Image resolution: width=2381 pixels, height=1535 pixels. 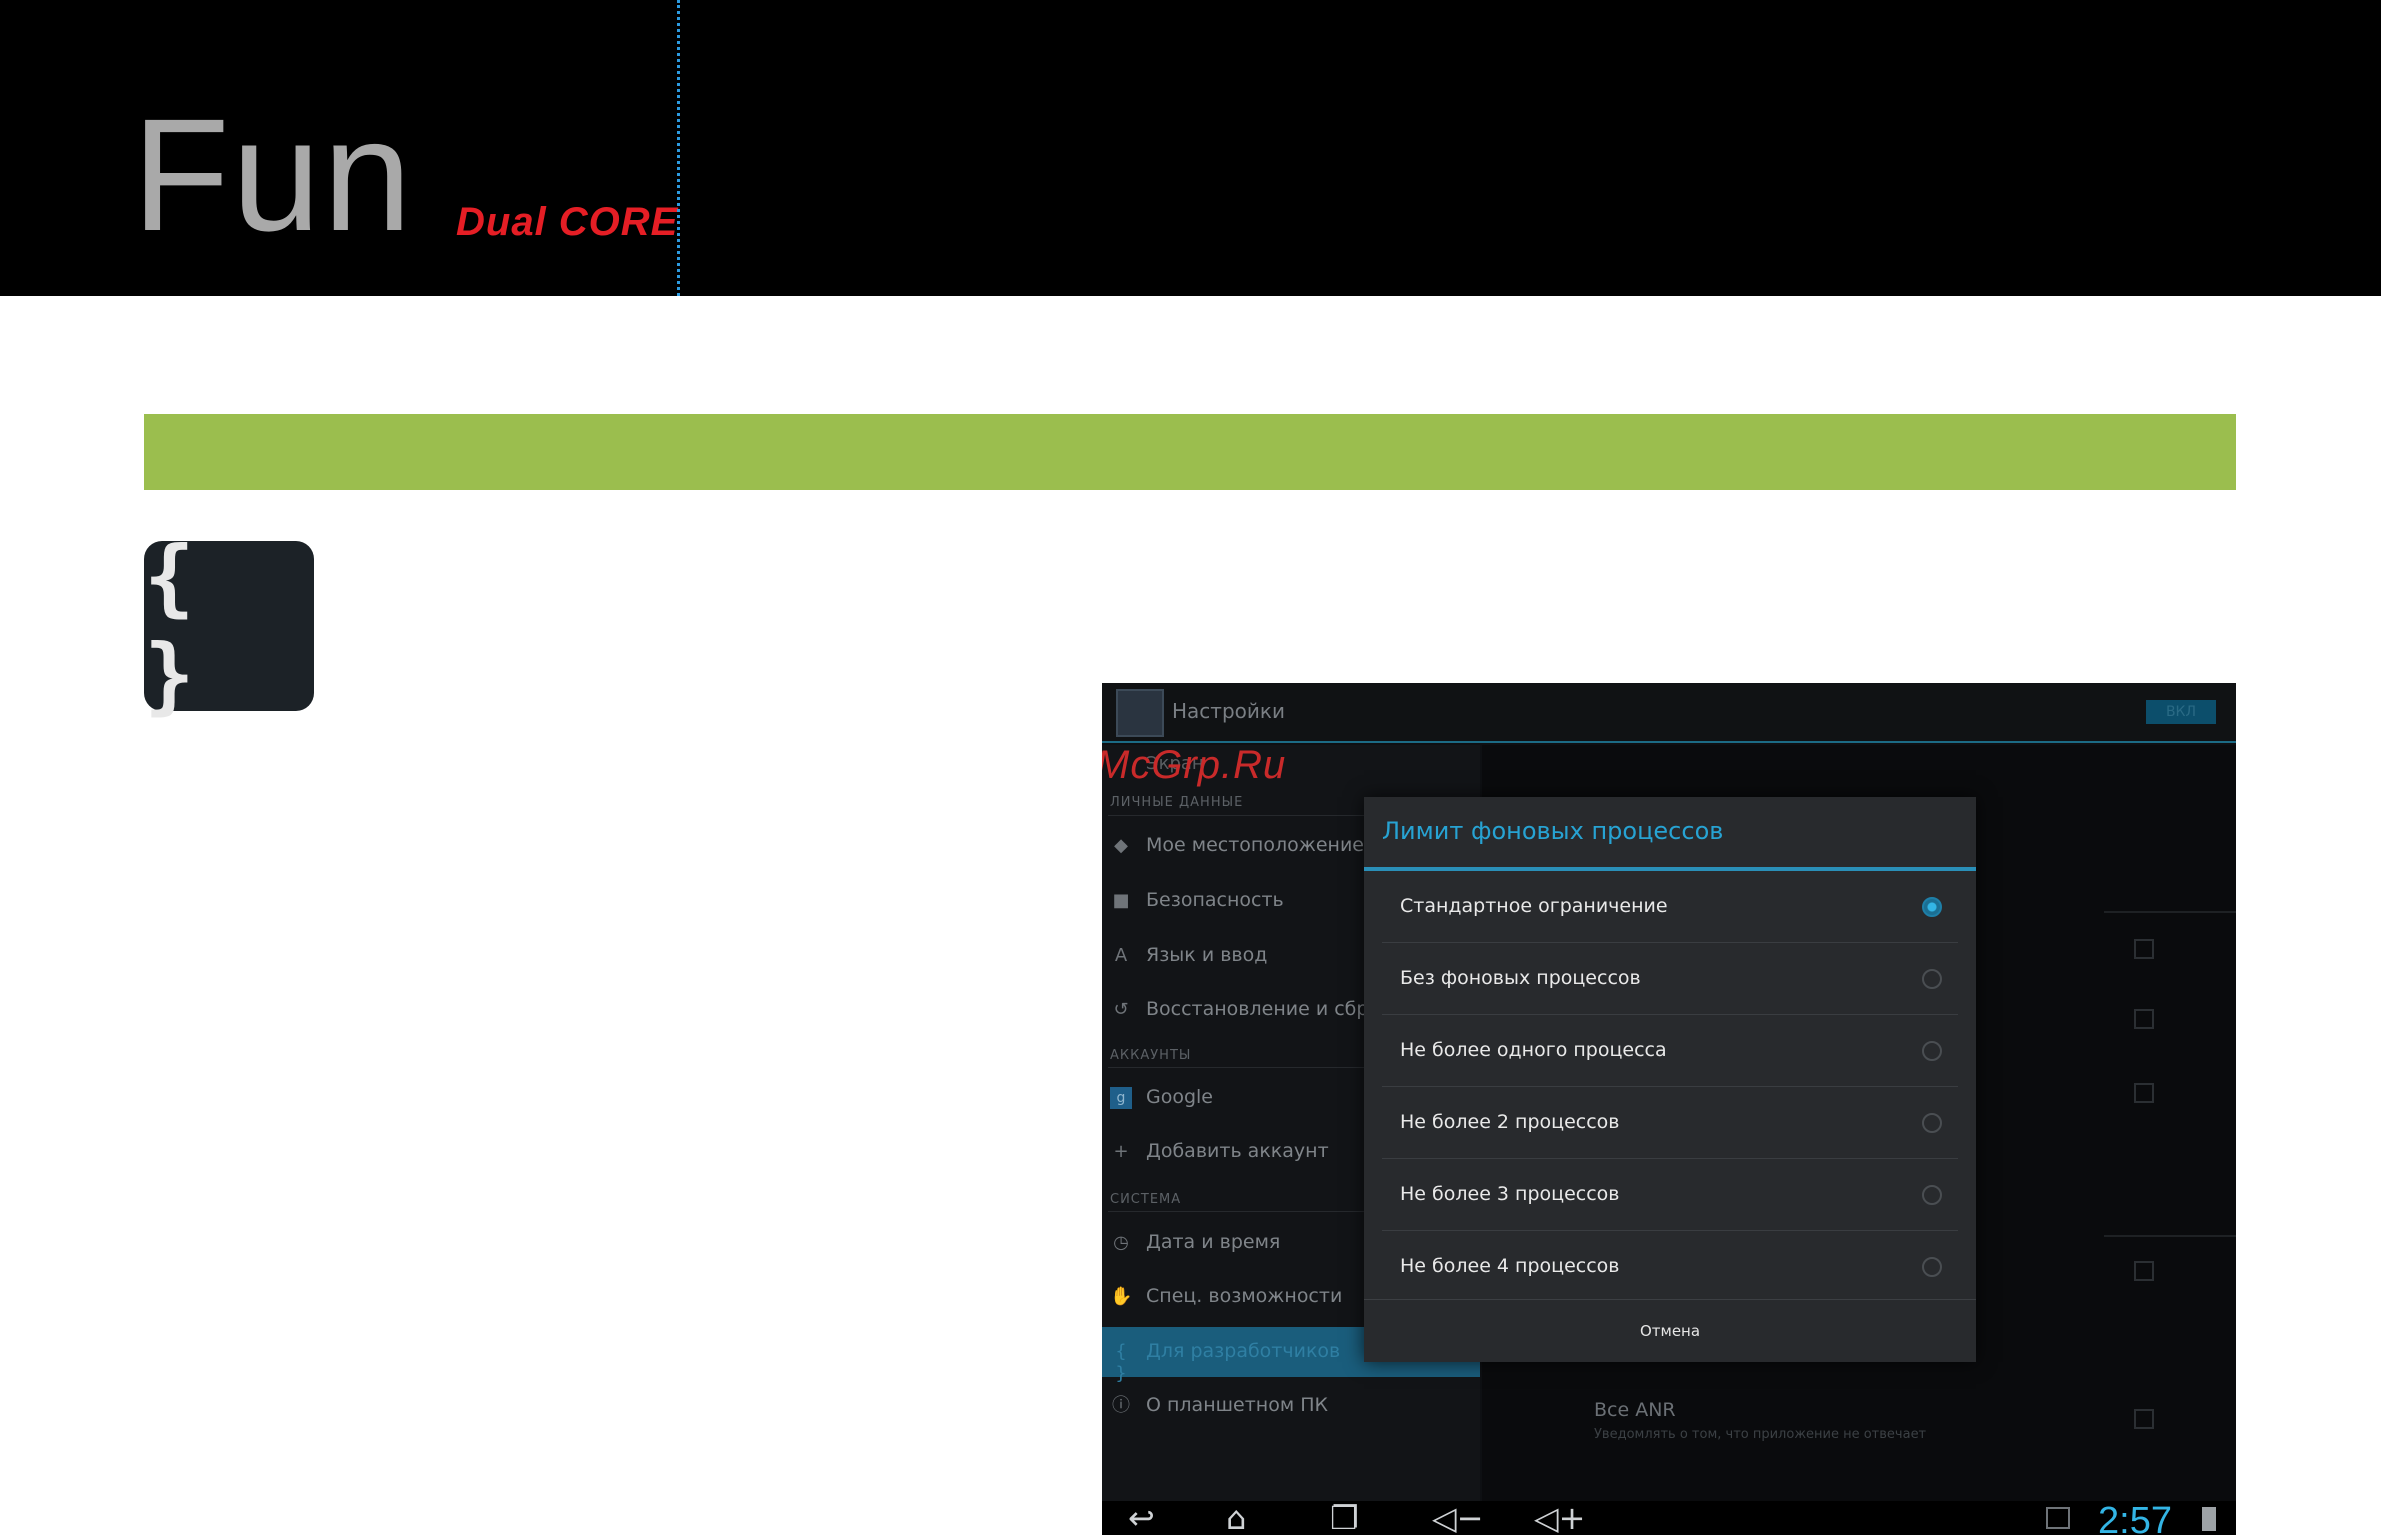 What do you see at coordinates (1932, 907) in the screenshot?
I see `radio-selected` at bounding box center [1932, 907].